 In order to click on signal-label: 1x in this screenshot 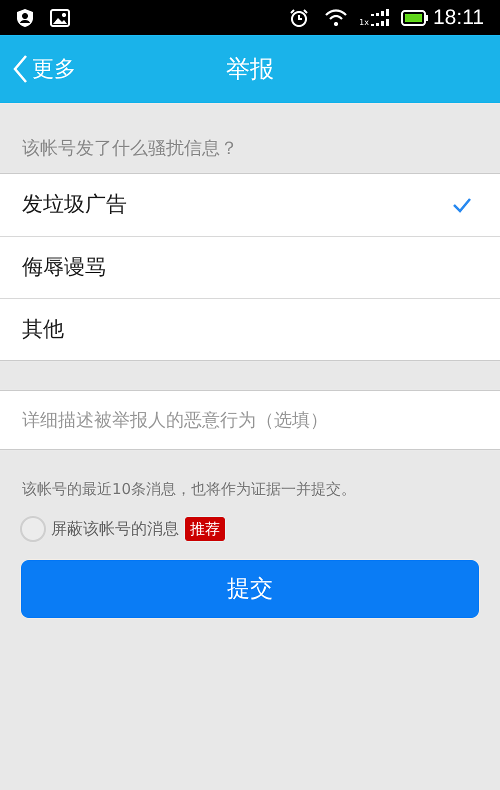, I will do `click(364, 23)`.